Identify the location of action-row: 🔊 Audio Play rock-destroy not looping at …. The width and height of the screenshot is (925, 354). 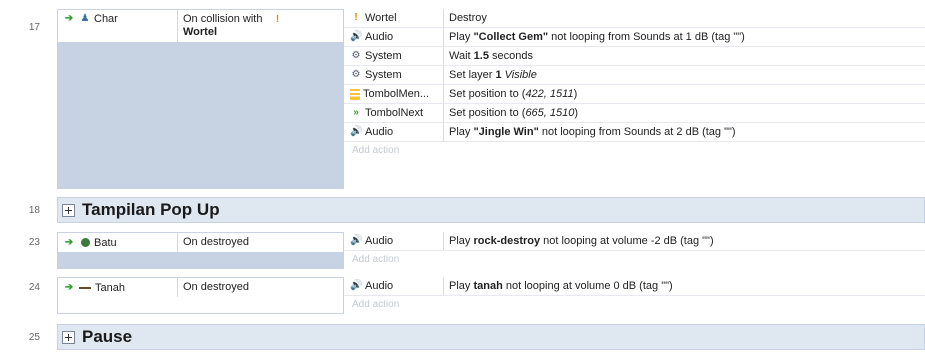
(634, 241).